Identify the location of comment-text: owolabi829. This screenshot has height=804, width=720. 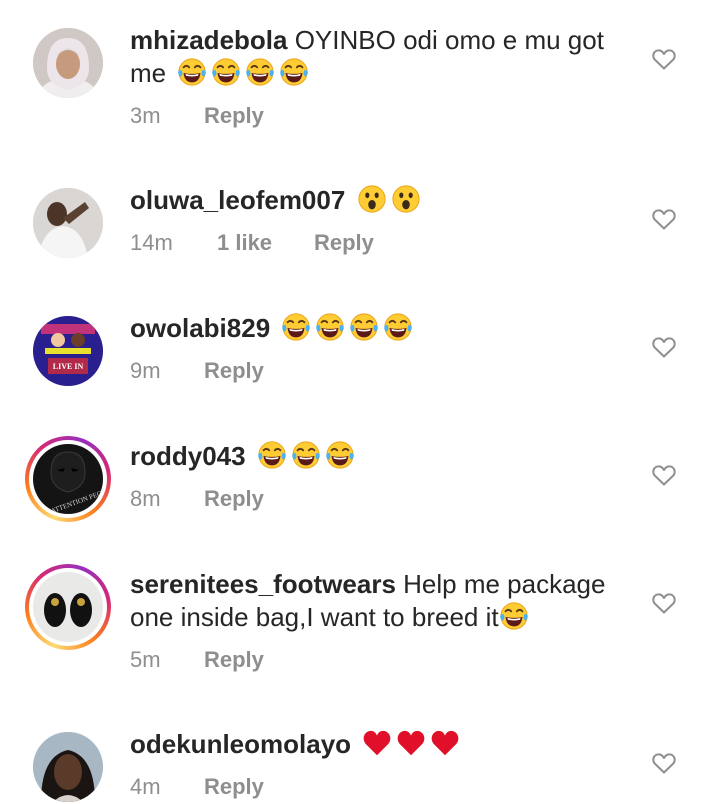
(380, 328).